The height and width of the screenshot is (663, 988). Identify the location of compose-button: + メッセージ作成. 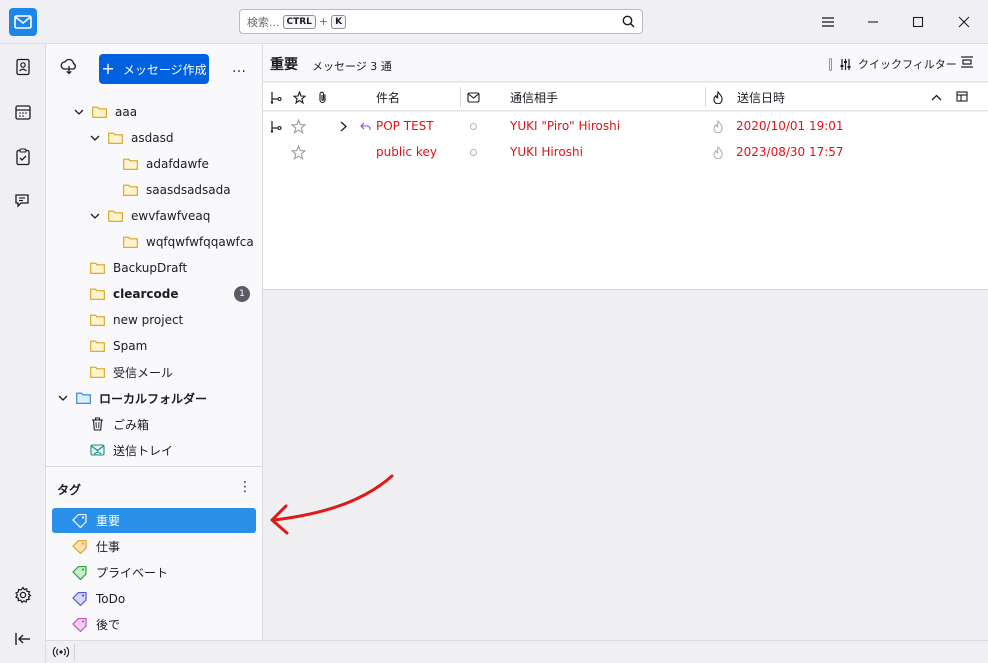
(154, 69).